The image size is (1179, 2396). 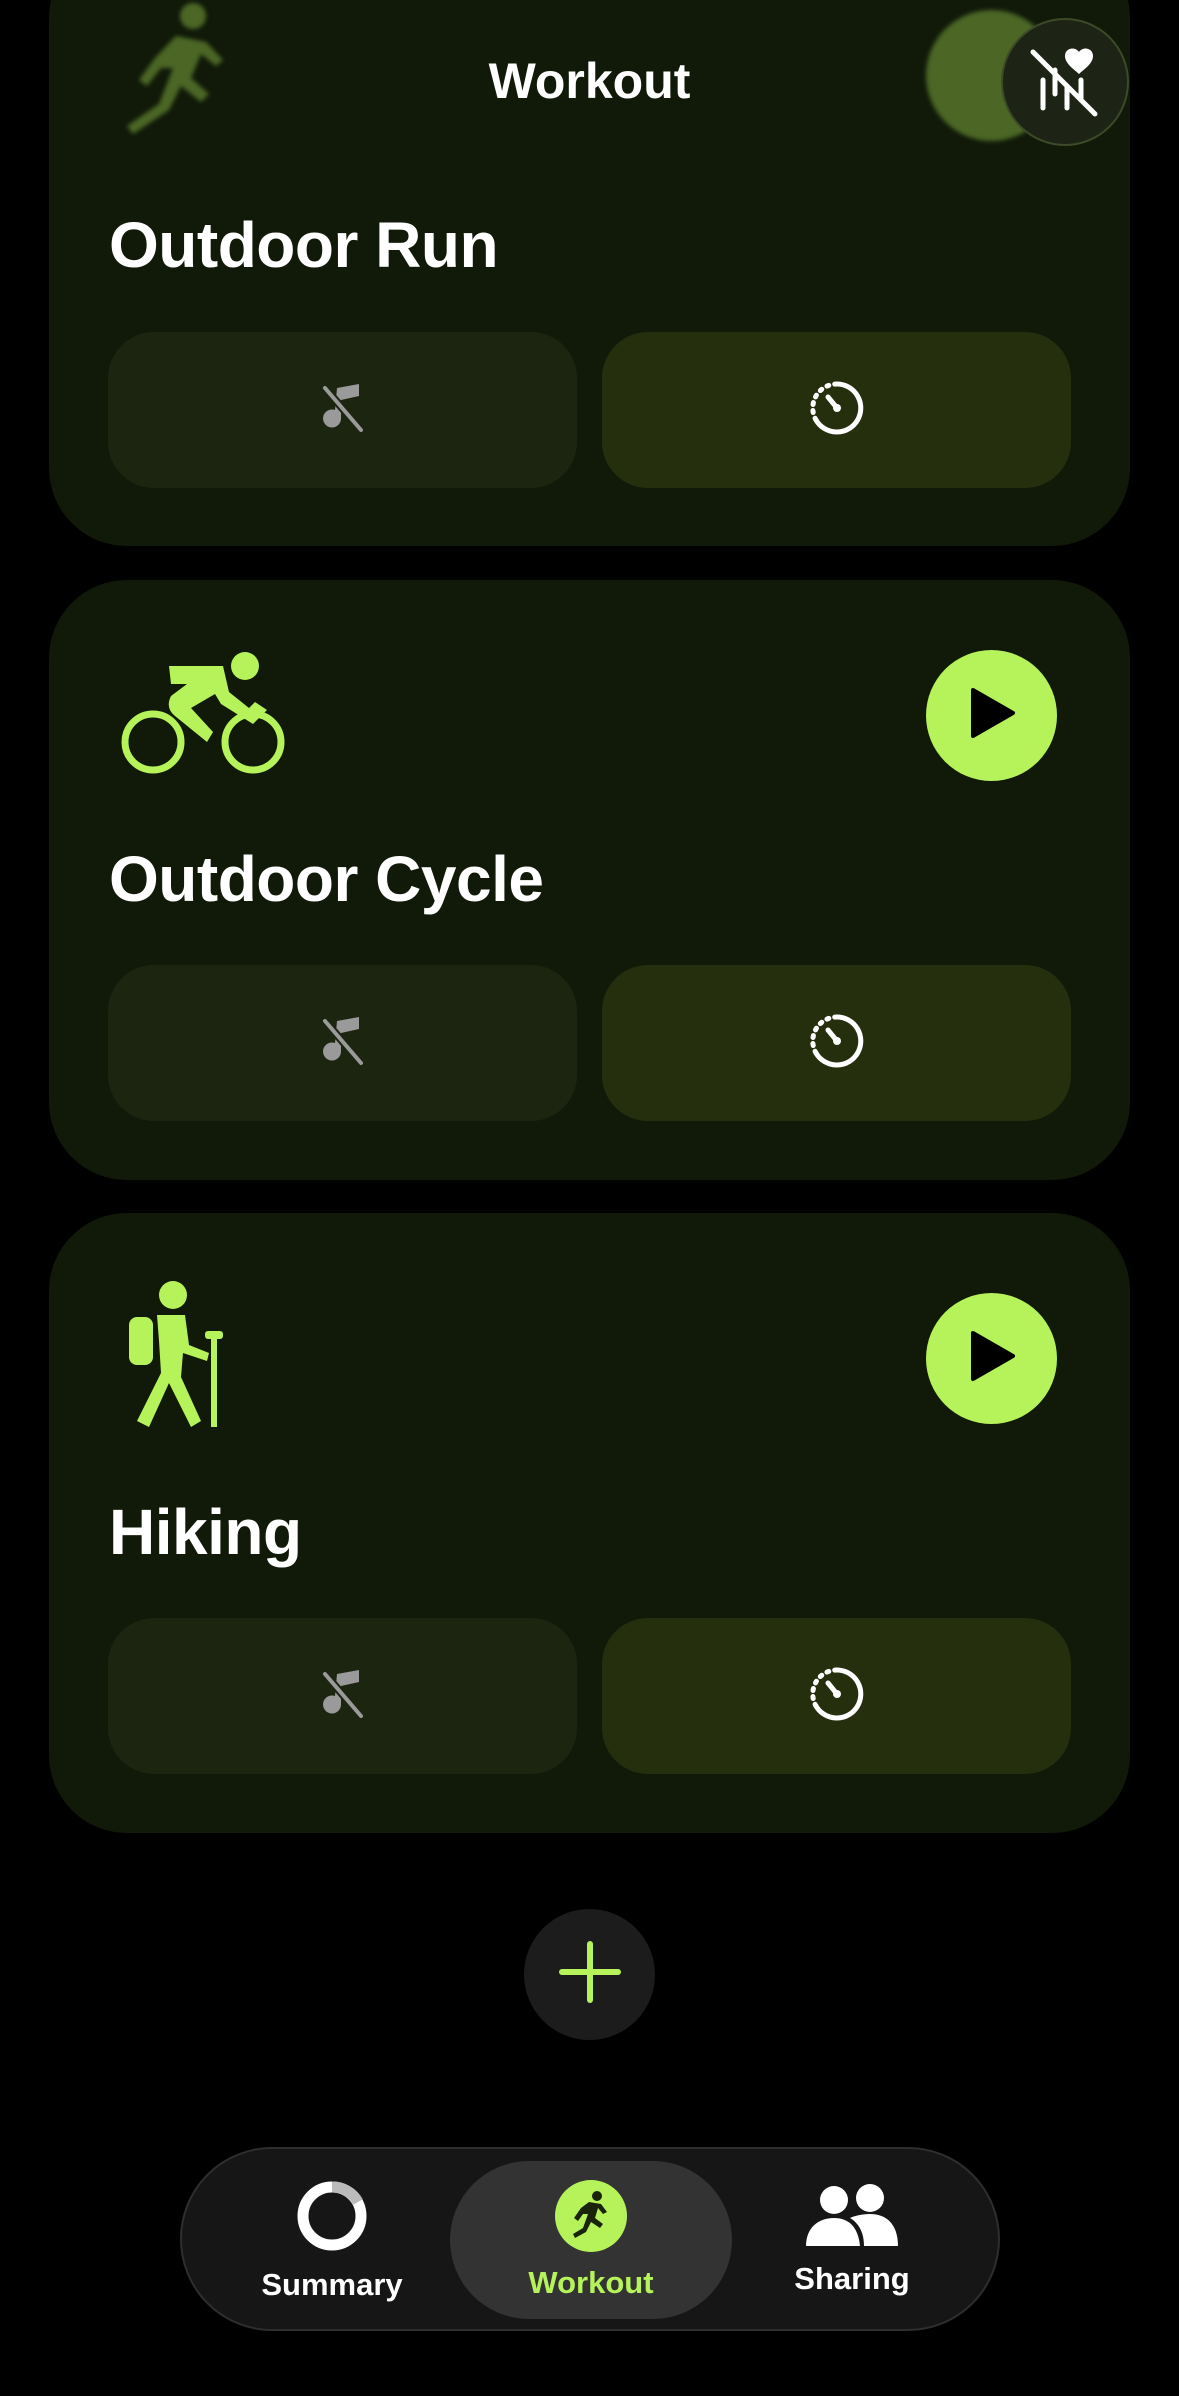 I want to click on add-workout-button, so click(x=589, y=1974).